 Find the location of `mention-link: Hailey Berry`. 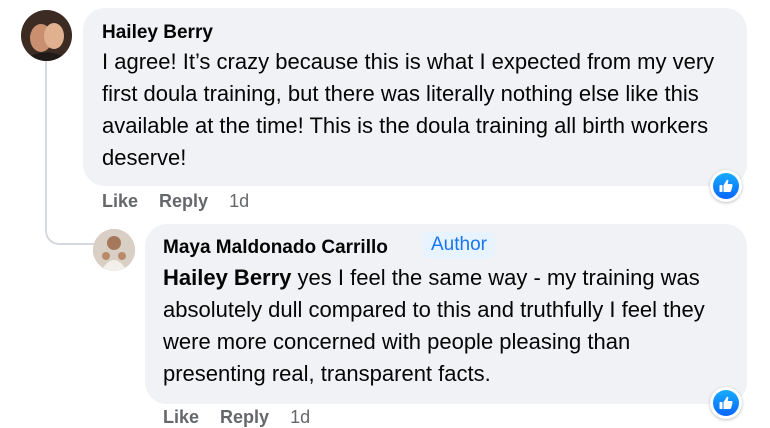

mention-link: Hailey Berry is located at coordinates (227, 277).